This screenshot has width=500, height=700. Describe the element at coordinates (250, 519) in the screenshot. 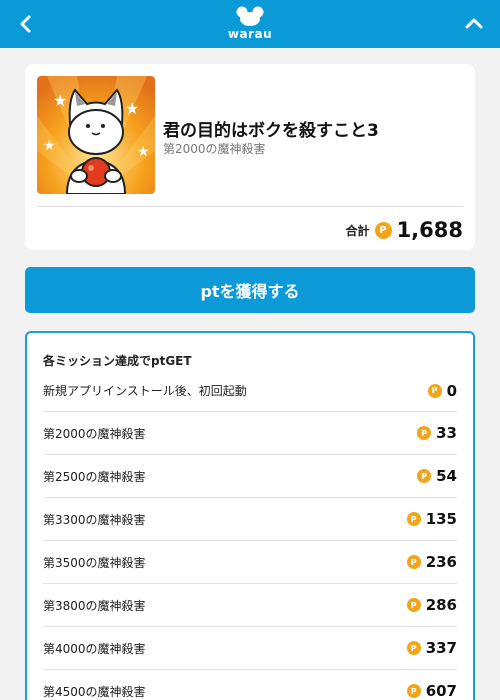

I see `mission-row: 第3300の魔神殺害 P 135` at that location.